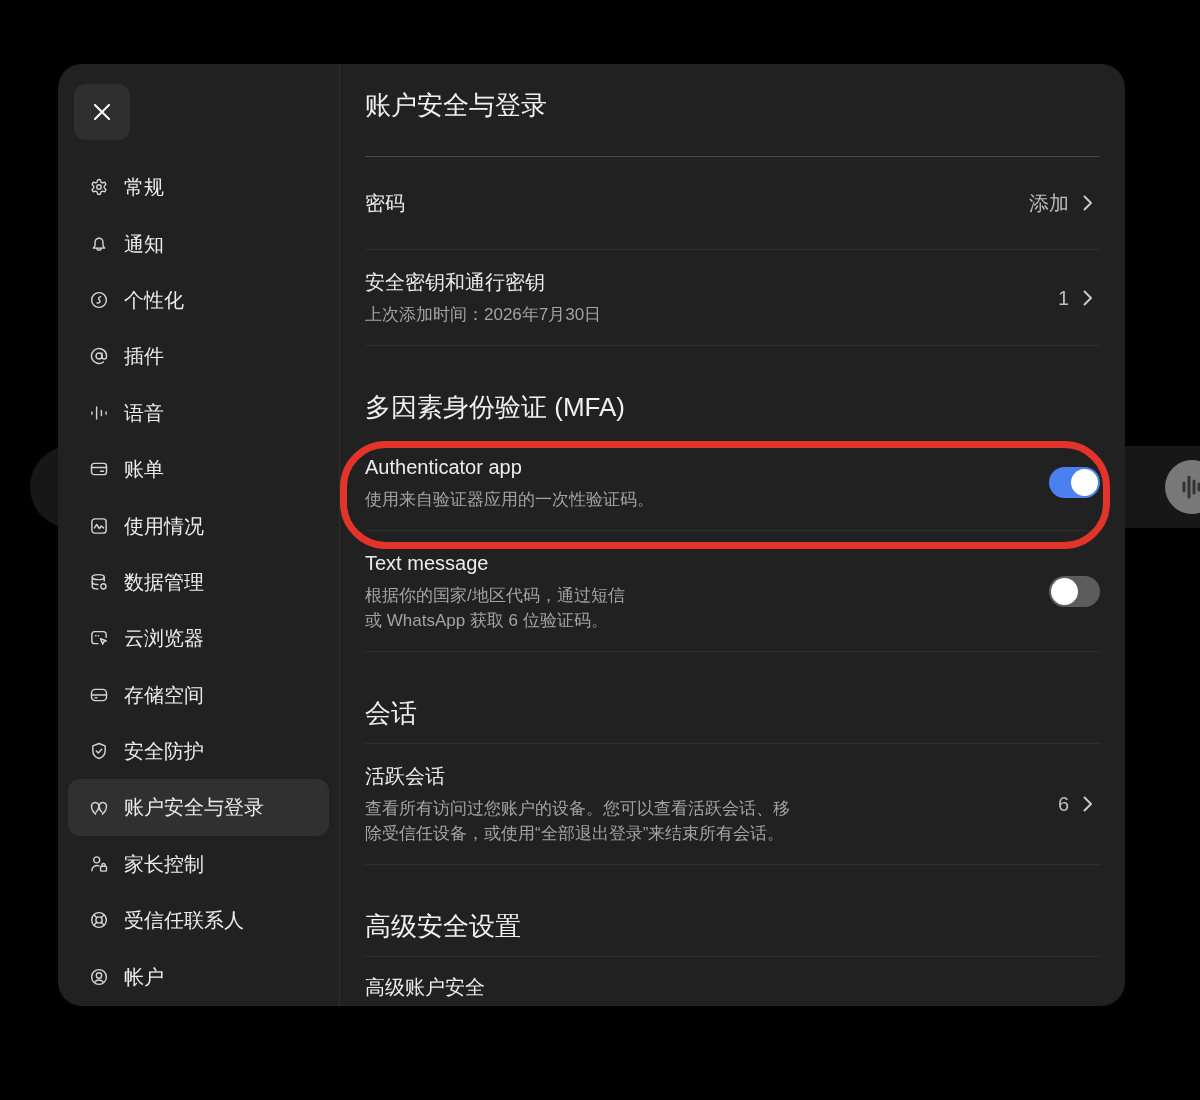 Image resolution: width=1200 pixels, height=1100 pixels. What do you see at coordinates (198, 638) in the screenshot?
I see `sidebar-item: 云浏览器` at bounding box center [198, 638].